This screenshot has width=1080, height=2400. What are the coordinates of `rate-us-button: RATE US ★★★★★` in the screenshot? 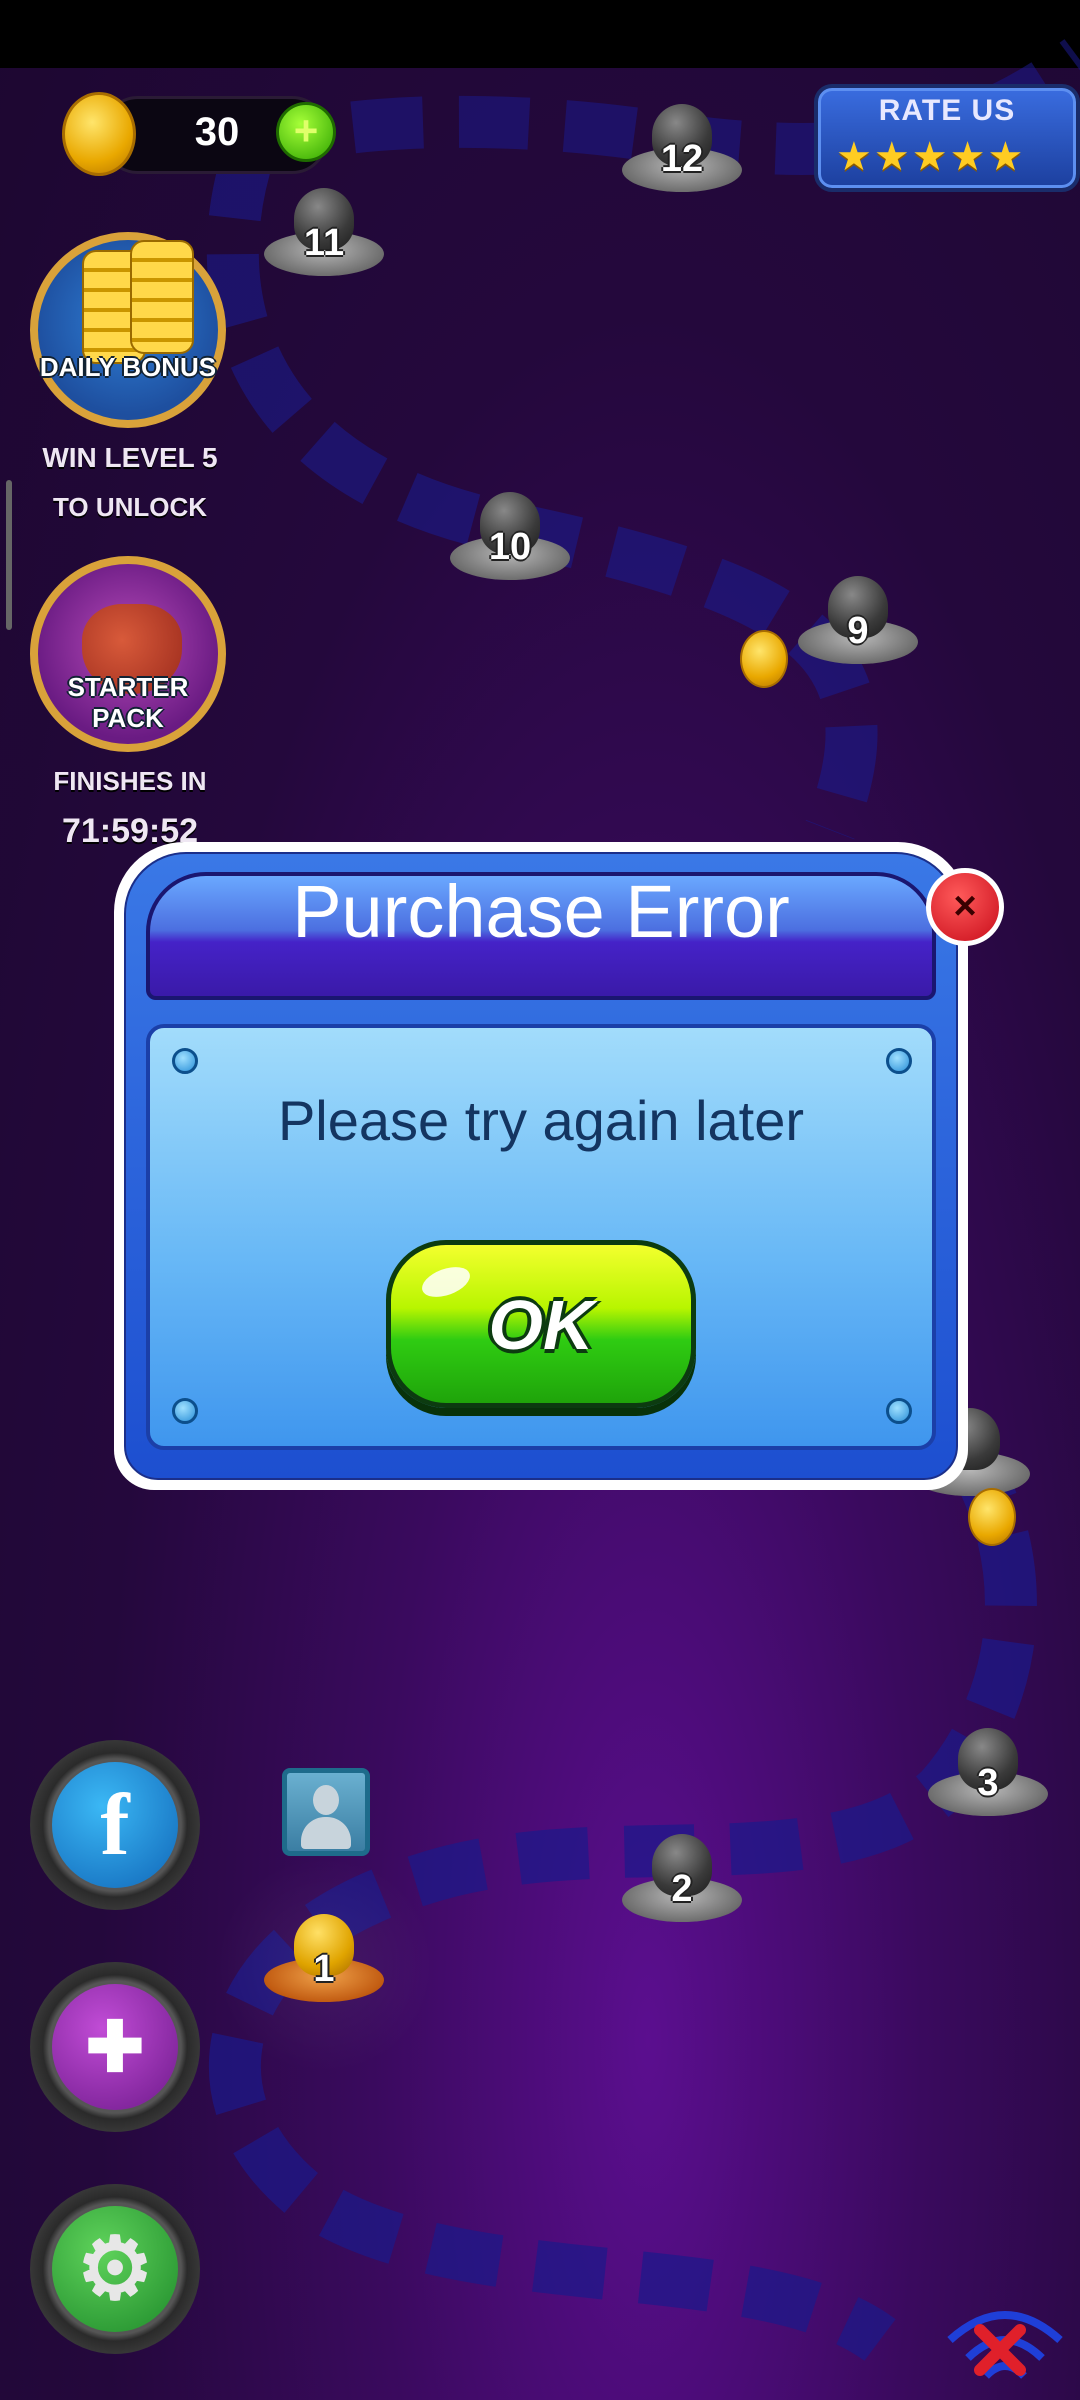 It's located at (947, 138).